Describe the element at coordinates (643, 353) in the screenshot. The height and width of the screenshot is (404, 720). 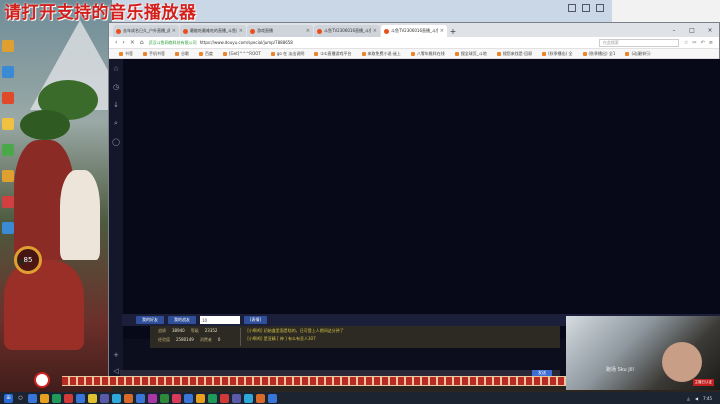
I see `webcam-overlay: 跑场 Sku Jill 主播已认证` at that location.